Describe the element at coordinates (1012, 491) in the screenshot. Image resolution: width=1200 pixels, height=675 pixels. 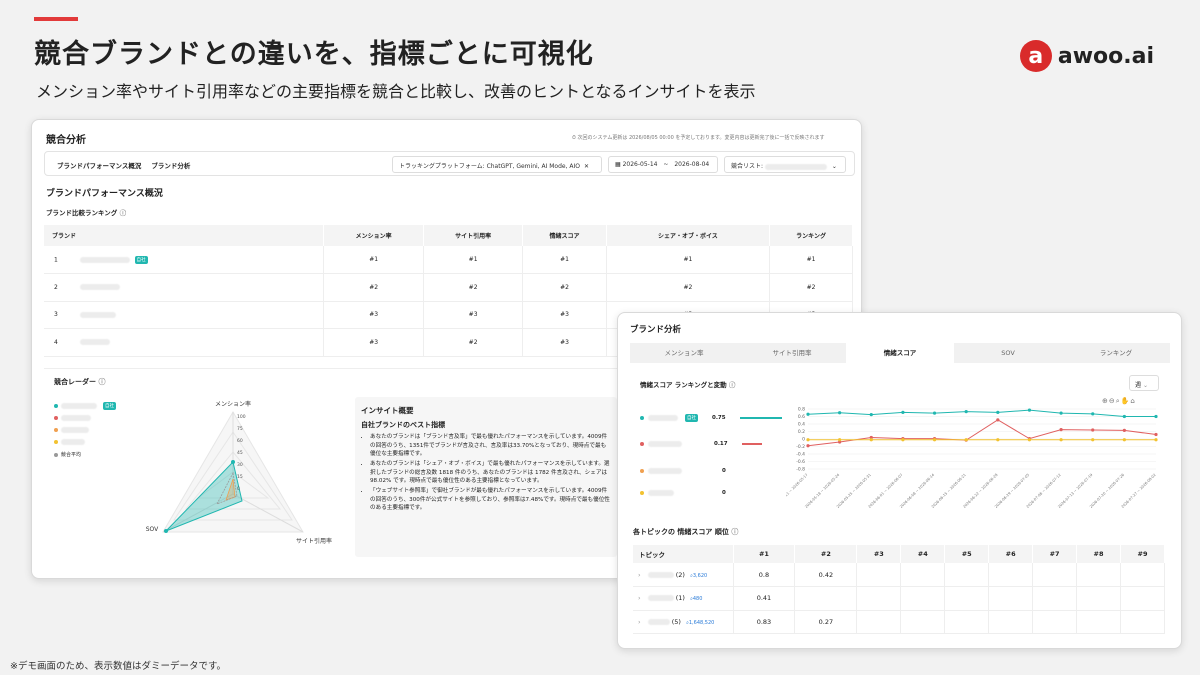
I see `x-tick-label: 2026-06-29 ~ 2026-07-05` at that location.